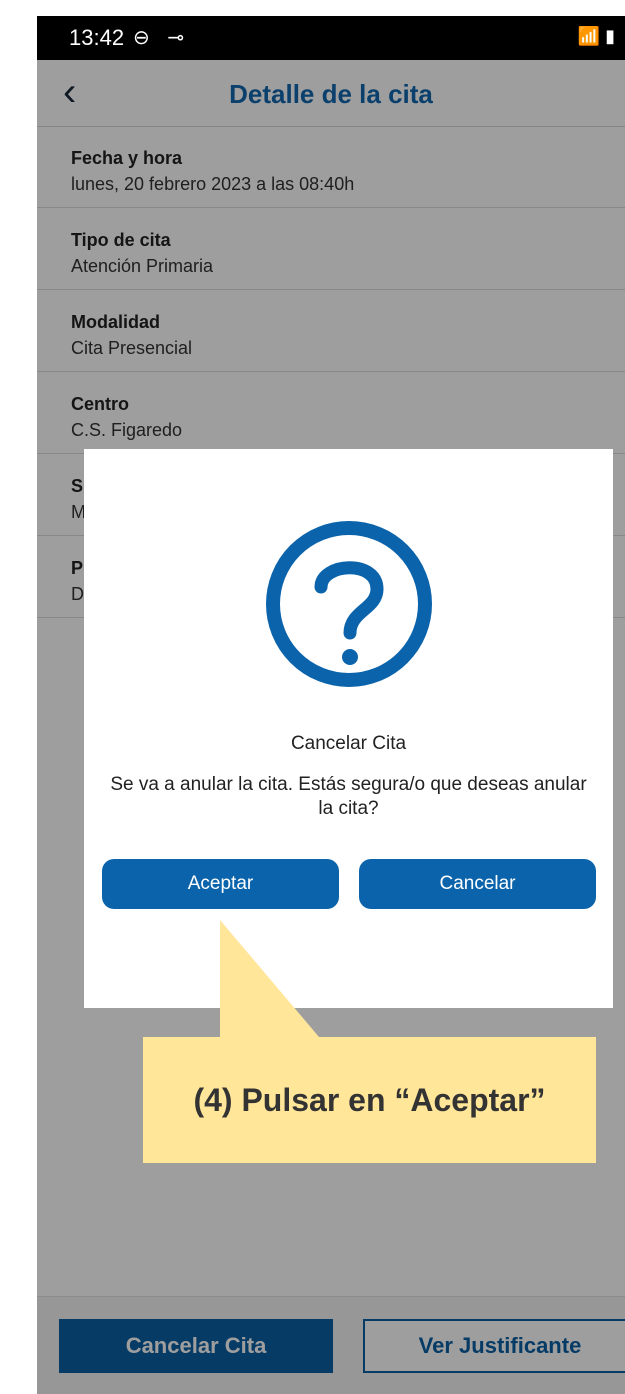  What do you see at coordinates (596, 36) in the screenshot?
I see `status-system-icons: 📶 ▮` at bounding box center [596, 36].